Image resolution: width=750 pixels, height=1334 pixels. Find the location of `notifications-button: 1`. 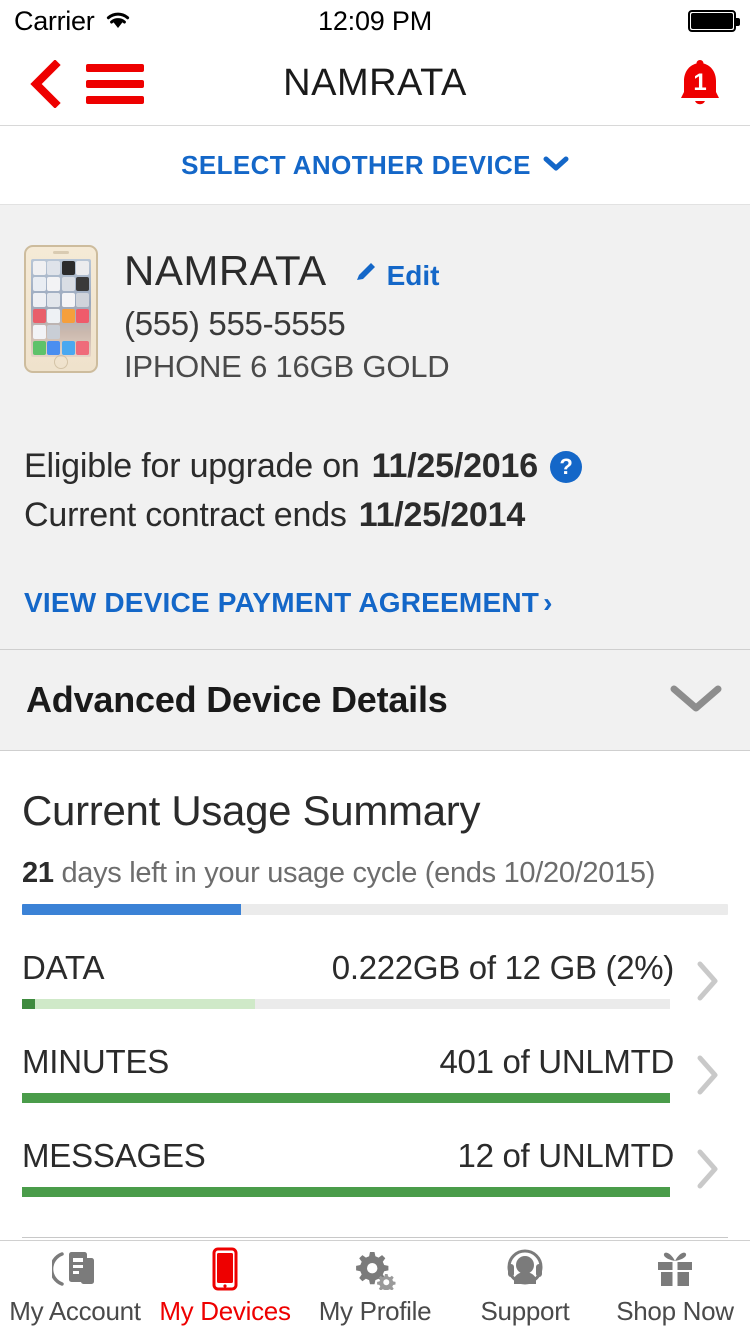

notifications-button: 1 is located at coordinates (700, 84).